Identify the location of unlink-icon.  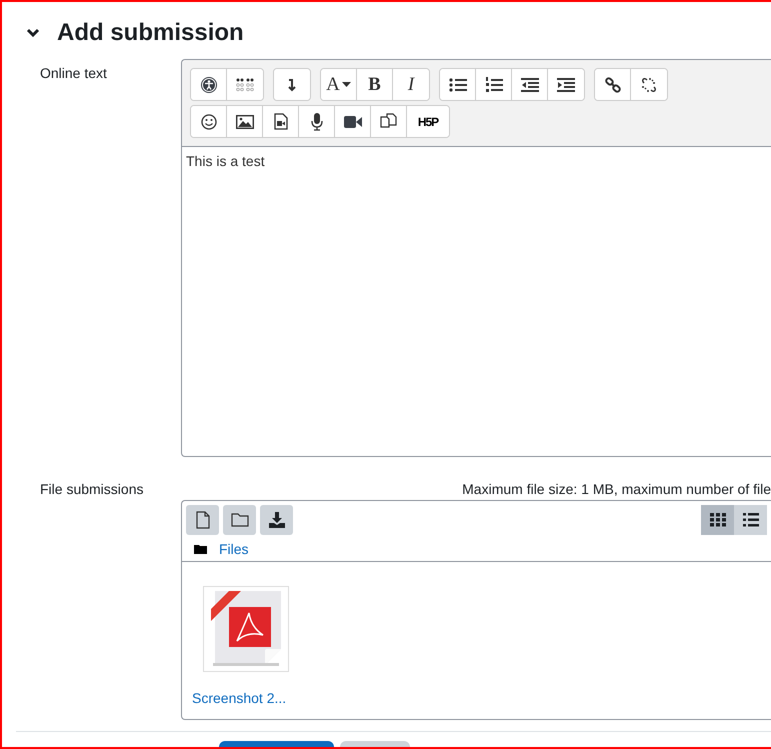
(649, 84).